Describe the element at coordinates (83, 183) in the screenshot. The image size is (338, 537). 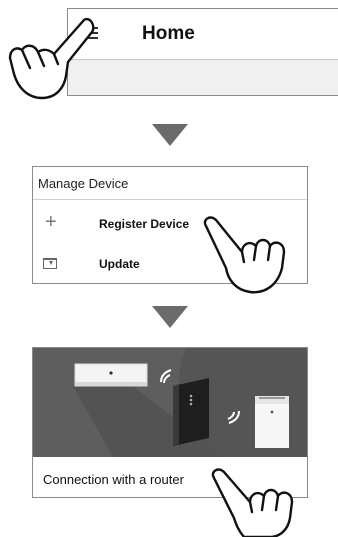
I see `menu-title: Manage Device` at that location.